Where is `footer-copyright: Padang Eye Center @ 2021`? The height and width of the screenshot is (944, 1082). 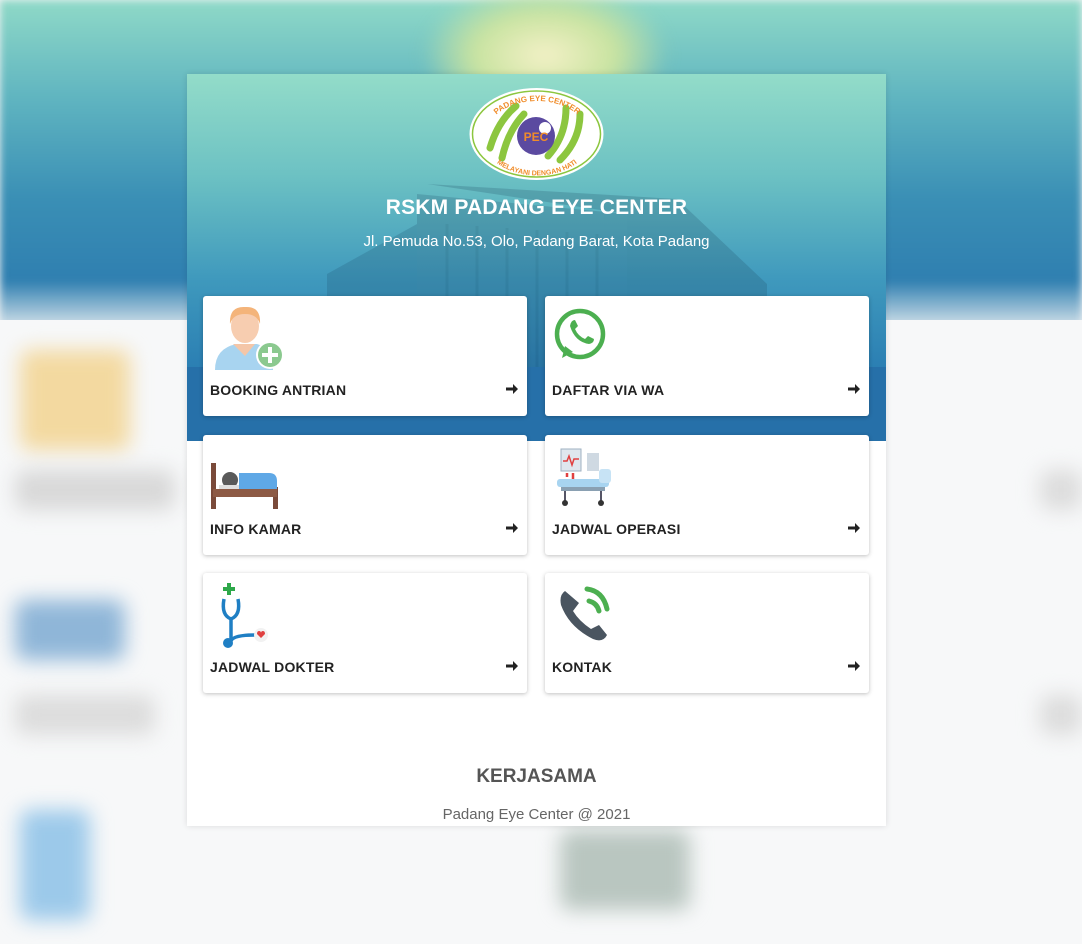 footer-copyright: Padang Eye Center @ 2021 is located at coordinates (536, 814).